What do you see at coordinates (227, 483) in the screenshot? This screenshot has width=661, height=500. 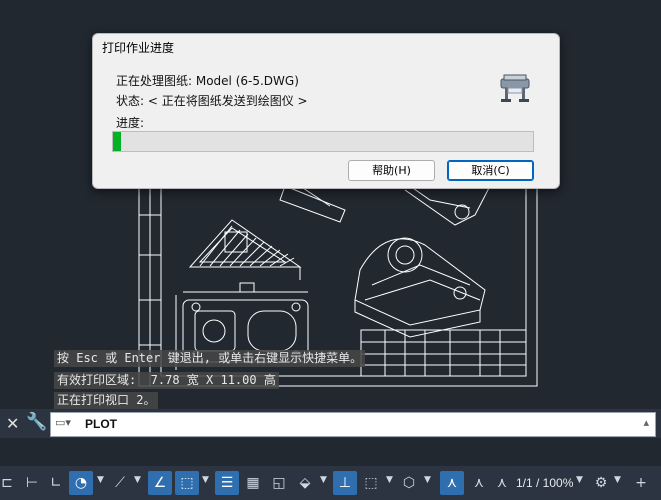 I see `lineweight-icon: ☰` at bounding box center [227, 483].